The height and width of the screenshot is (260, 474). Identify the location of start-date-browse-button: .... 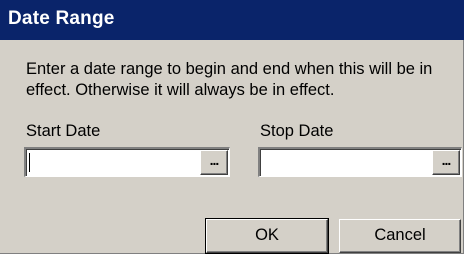
(214, 162).